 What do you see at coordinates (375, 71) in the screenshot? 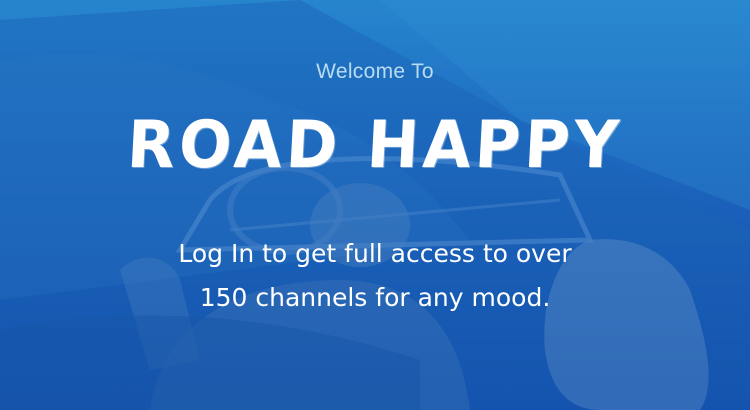
I see `welcome-heading: Welcome To` at bounding box center [375, 71].